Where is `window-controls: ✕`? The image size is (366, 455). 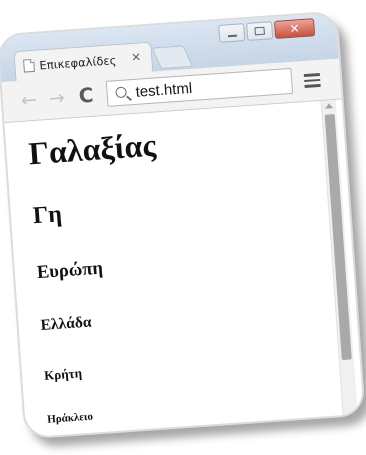
window-controls: ✕ is located at coordinates (267, 30).